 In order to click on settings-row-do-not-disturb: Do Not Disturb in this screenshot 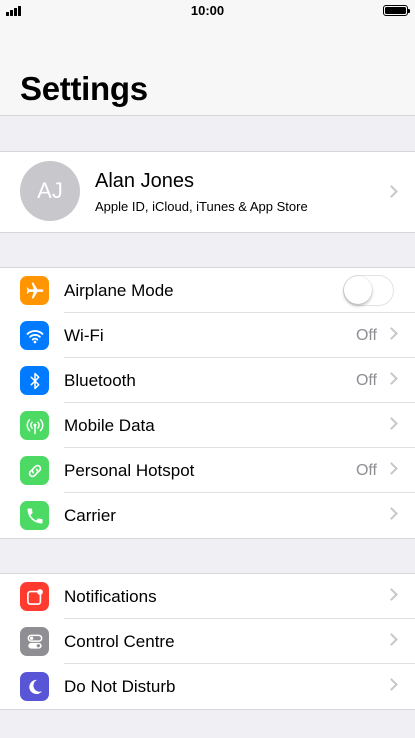, I will do `click(207, 686)`.